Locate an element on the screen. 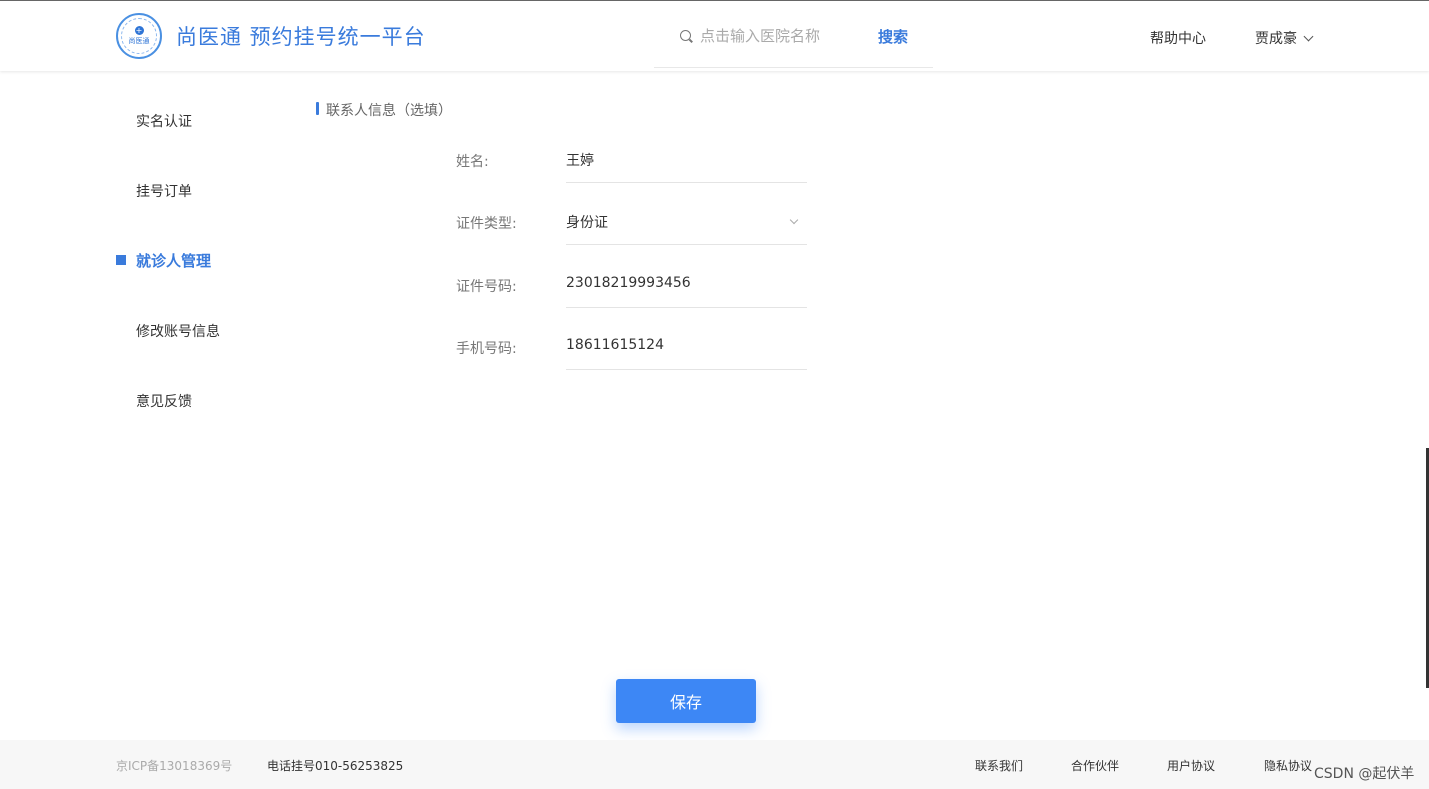  active-indicator is located at coordinates (121, 260).